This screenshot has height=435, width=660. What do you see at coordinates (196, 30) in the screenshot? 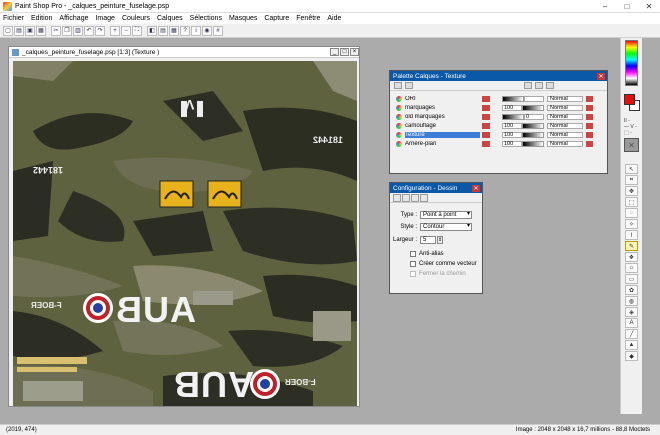
I see `info-icon: i` at bounding box center [196, 30].